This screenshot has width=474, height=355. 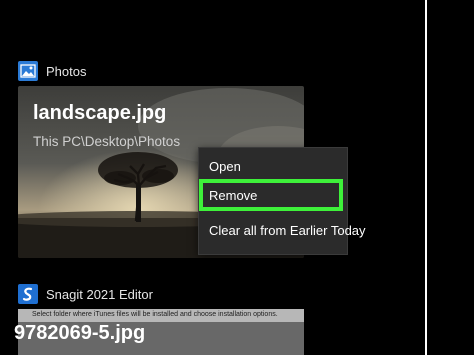 I want to click on photos-app-header: Photos, so click(x=52, y=71).